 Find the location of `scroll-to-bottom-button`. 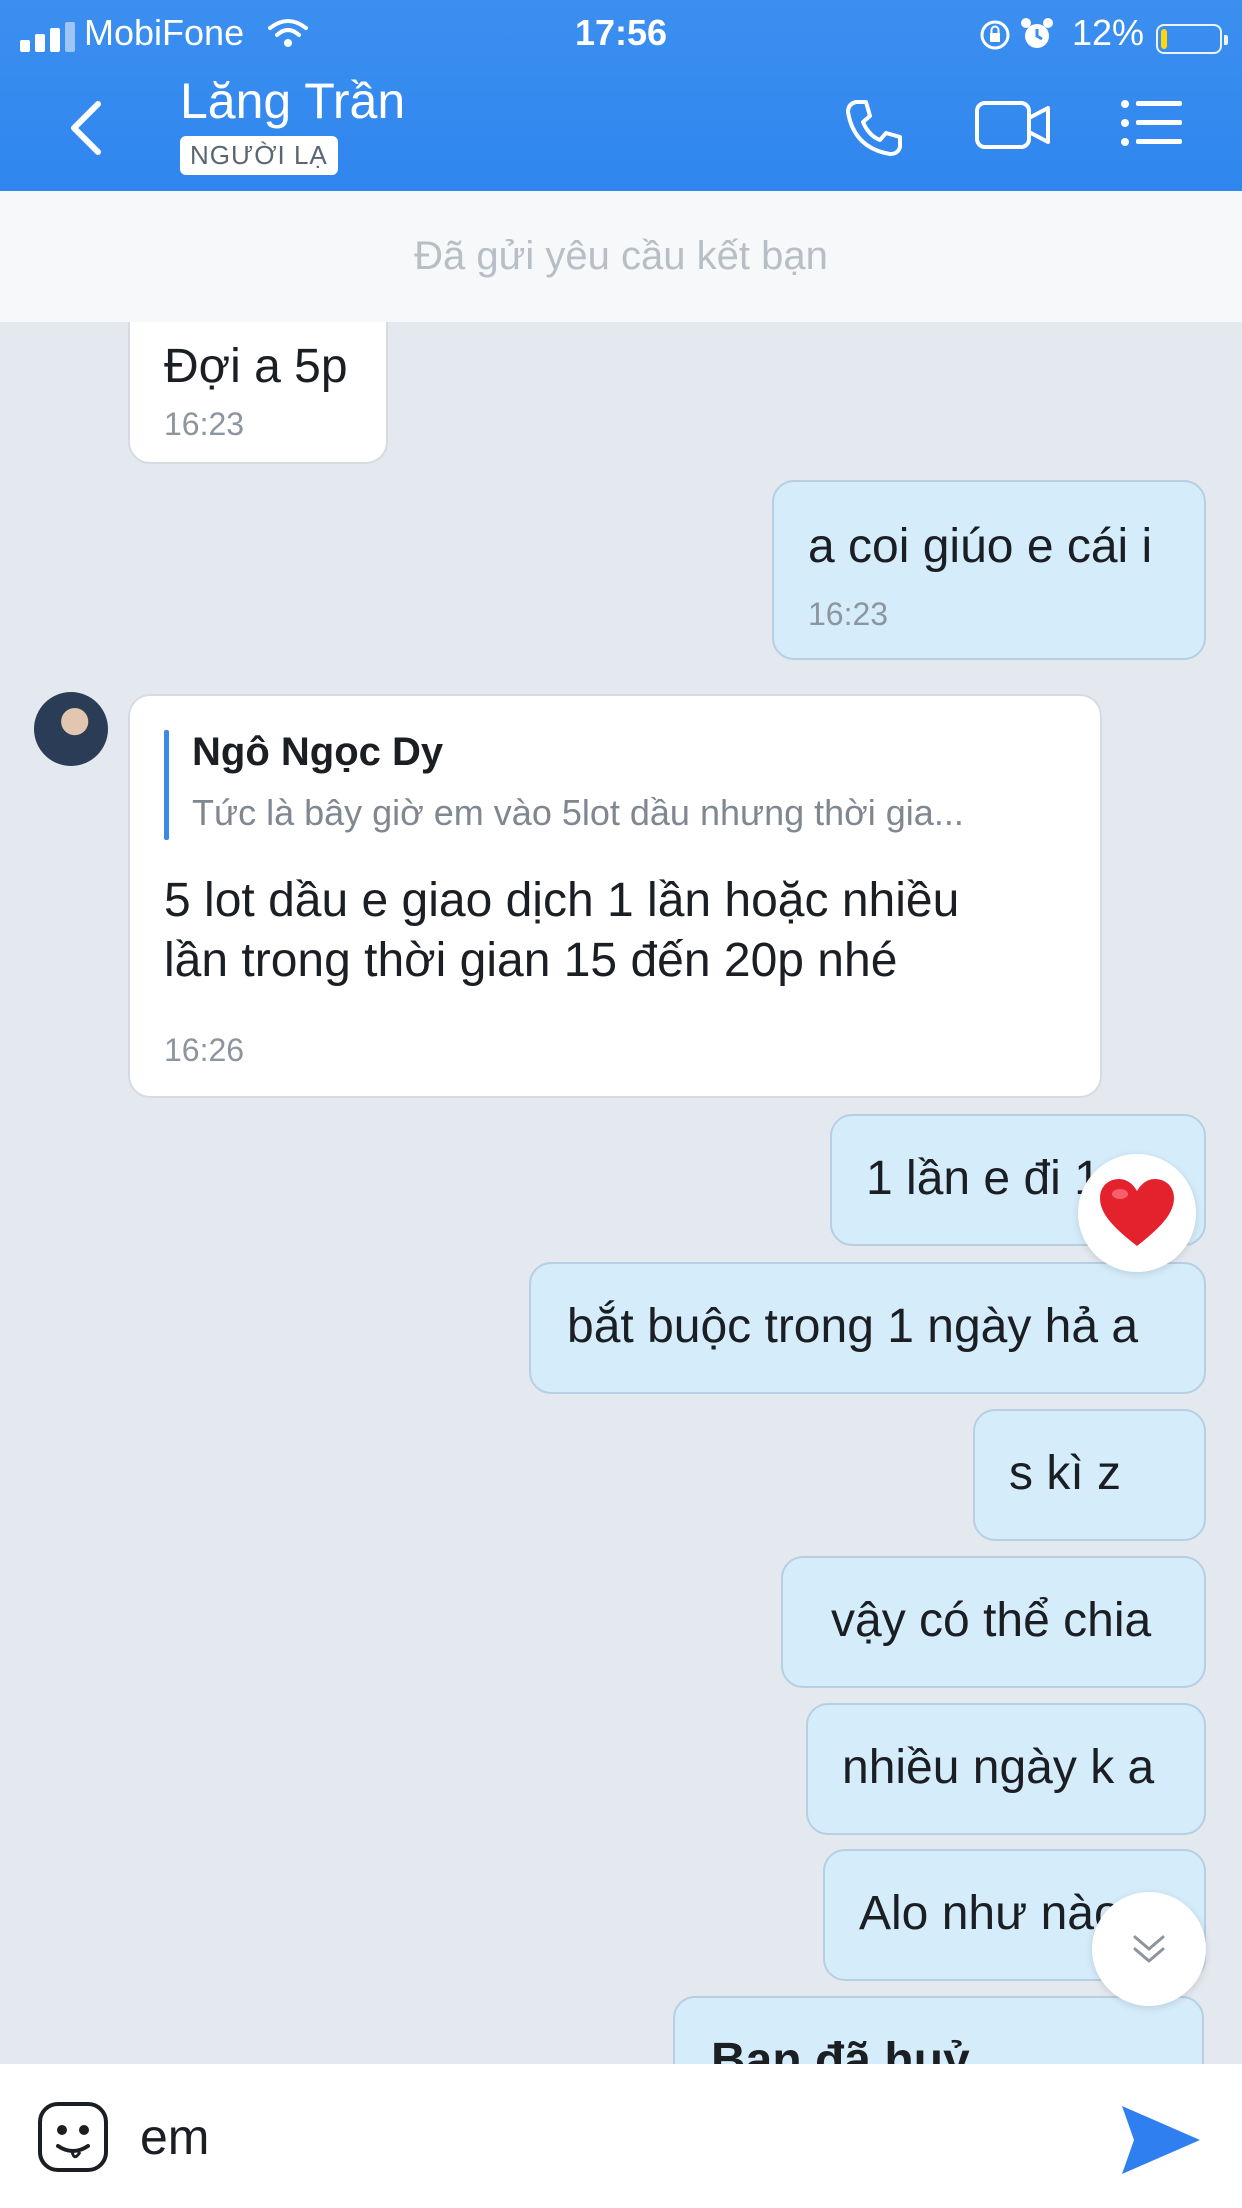

scroll-to-bottom-button is located at coordinates (1149, 1949).